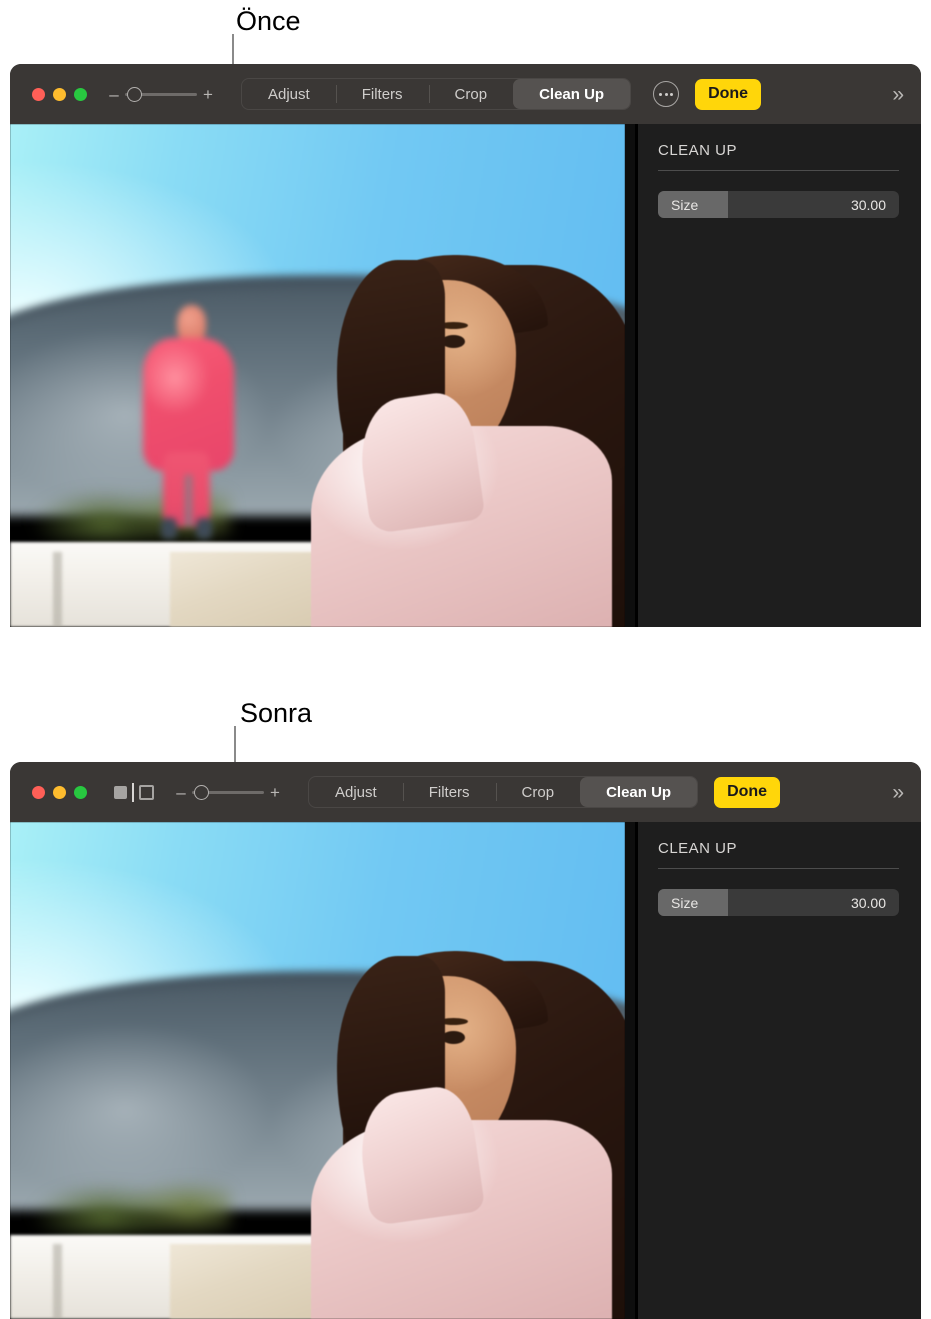  Describe the element at coordinates (168, 528) in the screenshot. I see `bystander-shoe-left` at that location.